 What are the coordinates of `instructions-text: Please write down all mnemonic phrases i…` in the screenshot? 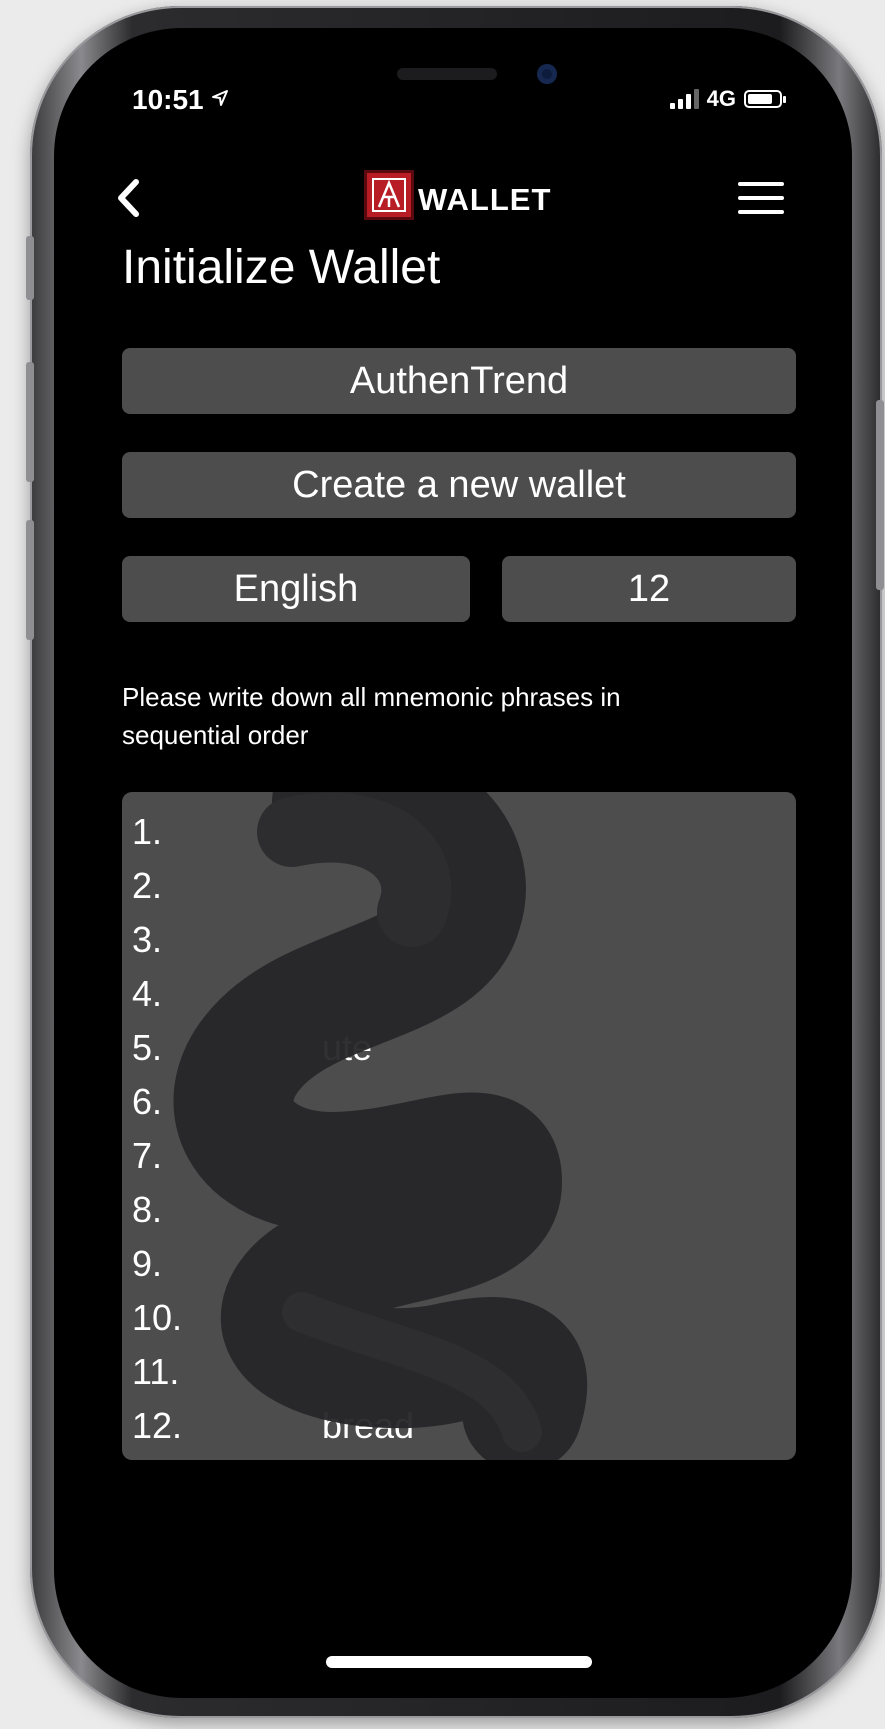 It's located at (371, 716).